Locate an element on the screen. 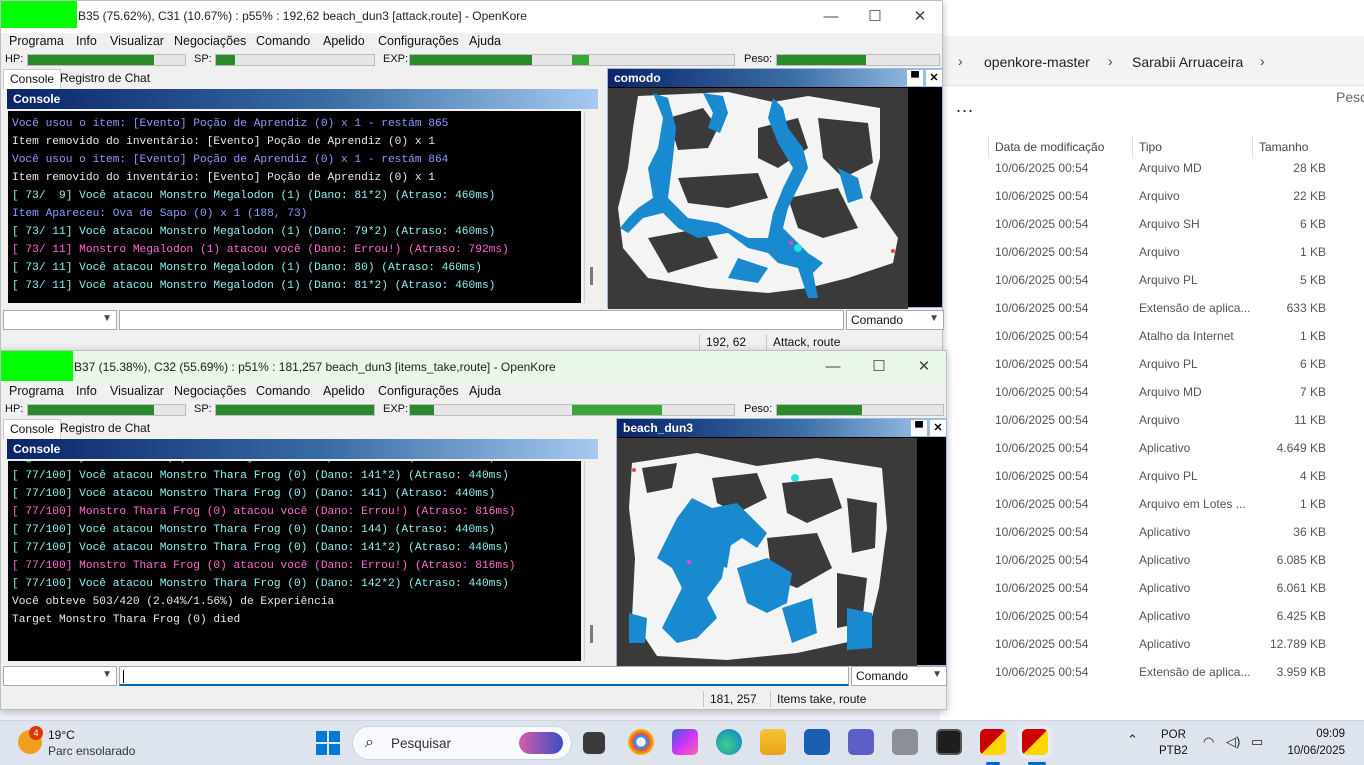 The image size is (1364, 765). keyboard-layout-indicator: PTB2 is located at coordinates (1173, 751).